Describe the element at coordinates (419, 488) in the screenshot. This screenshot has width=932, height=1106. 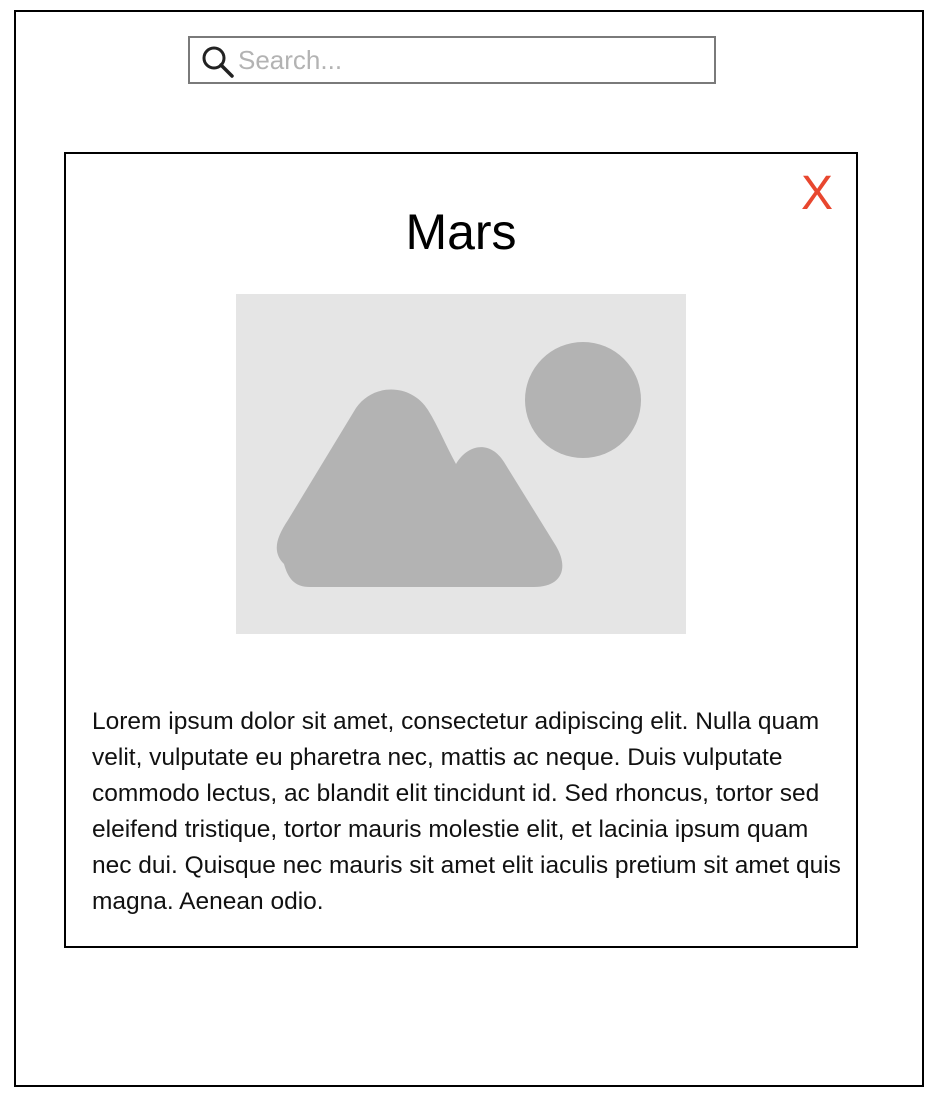
I see `mountain-shape` at that location.